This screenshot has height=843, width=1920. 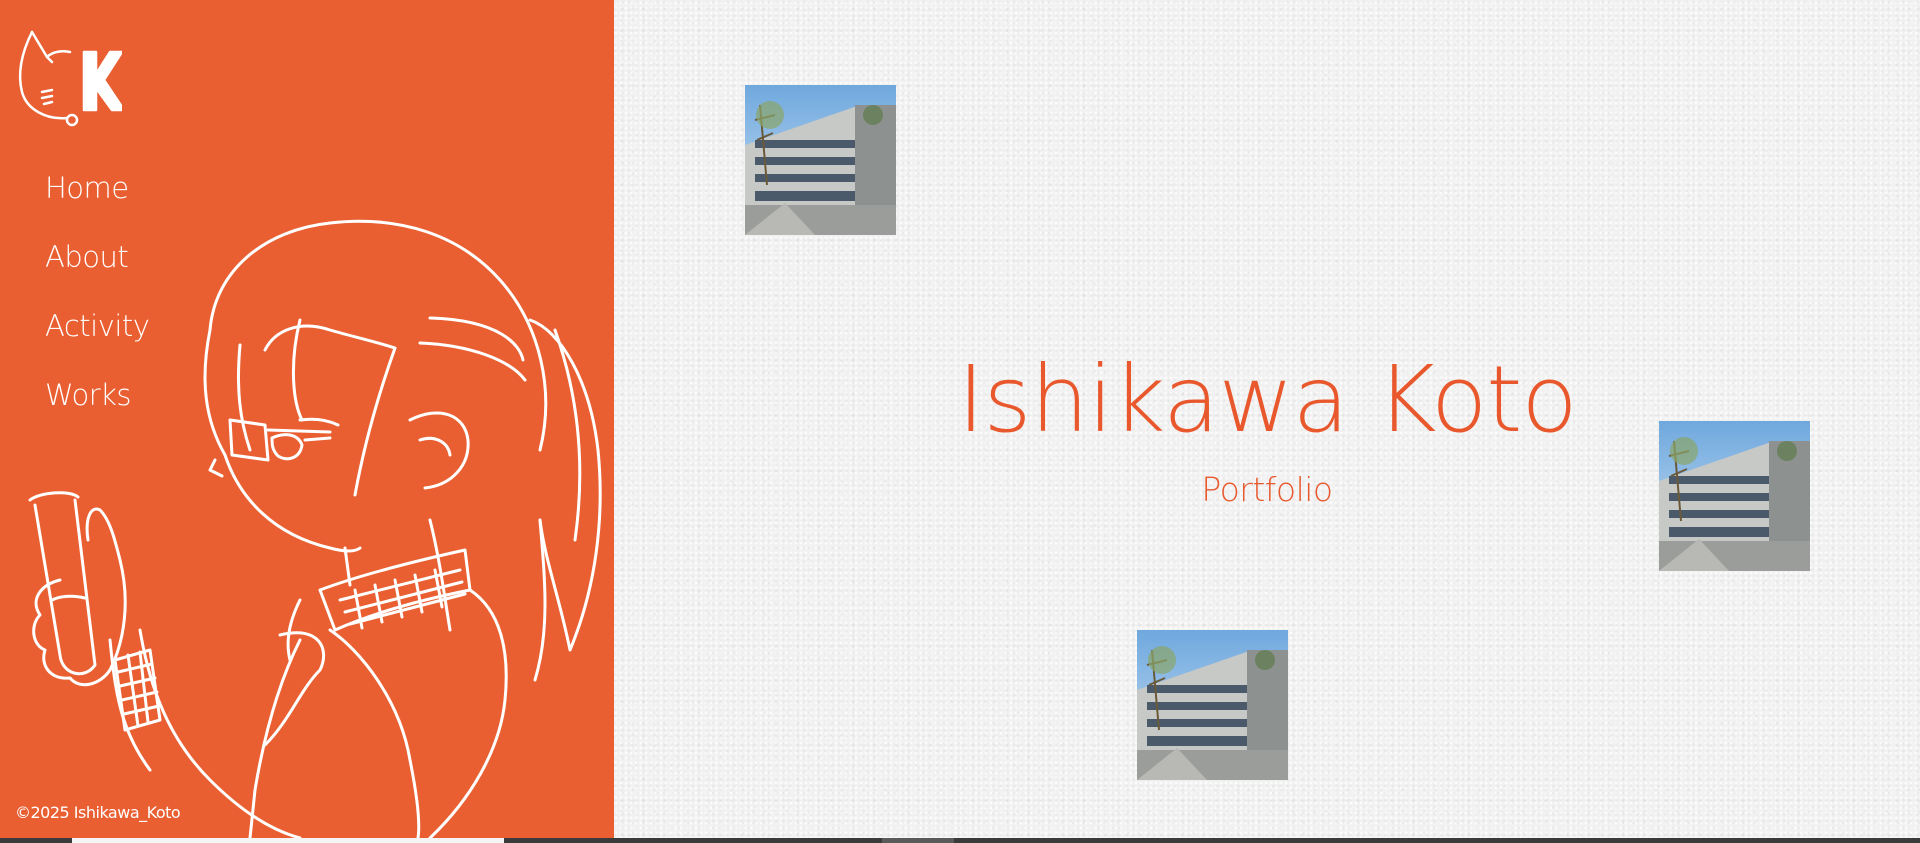 I want to click on nav-home-link: Home, so click(x=97, y=202).